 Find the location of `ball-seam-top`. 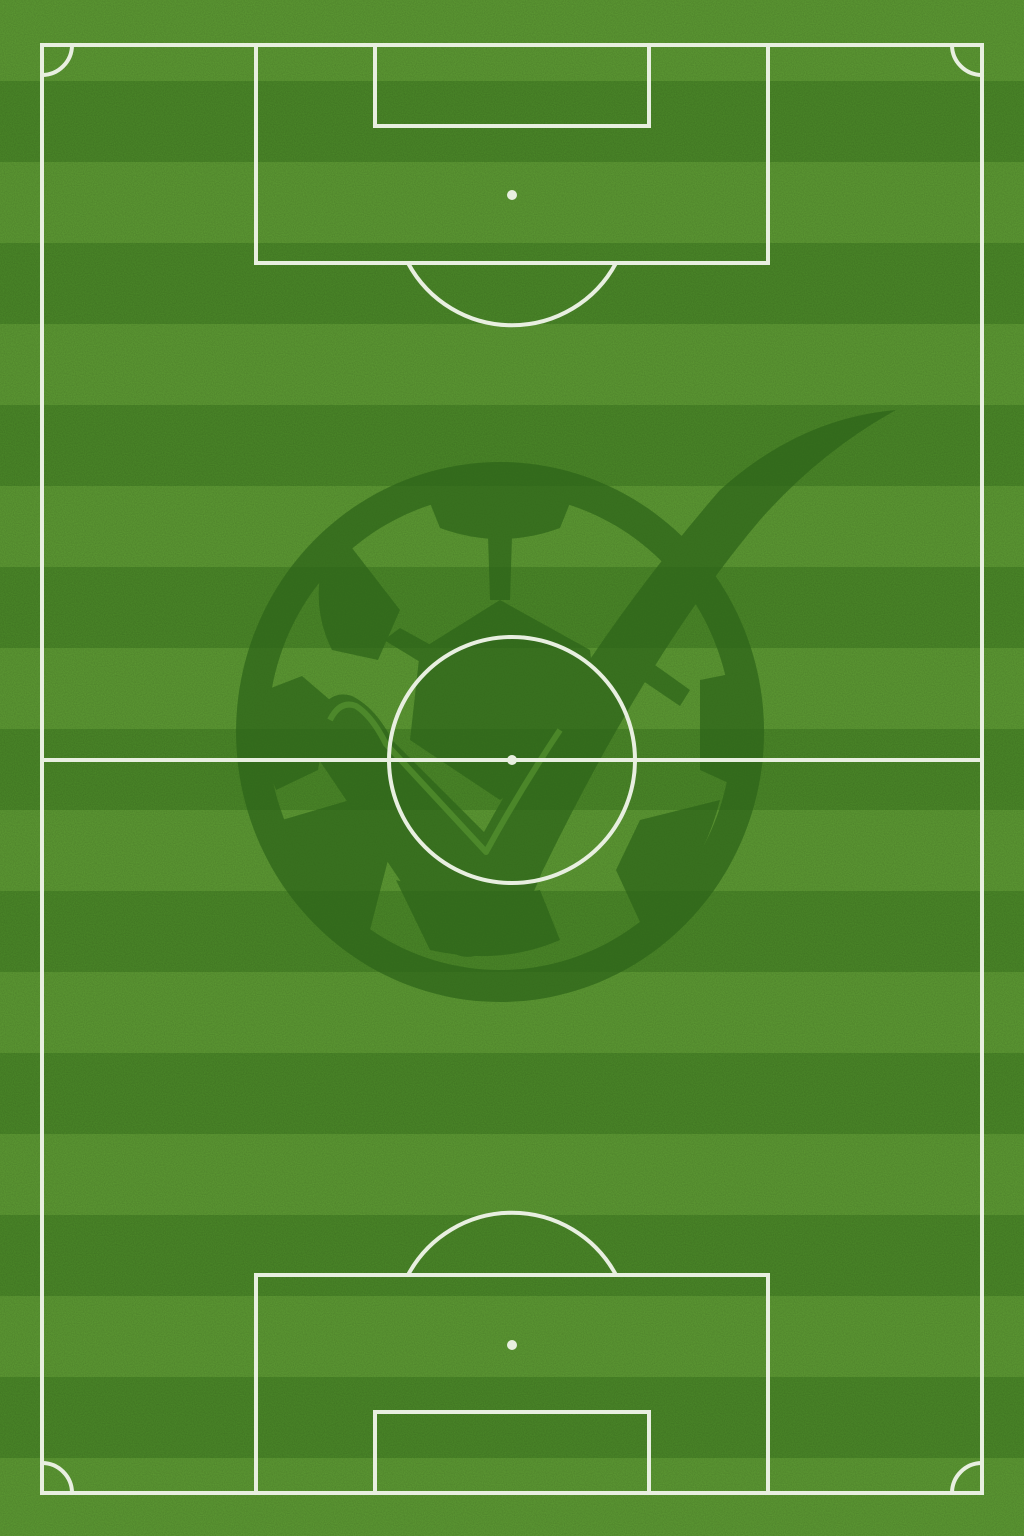

ball-seam-top is located at coordinates (500, 568).